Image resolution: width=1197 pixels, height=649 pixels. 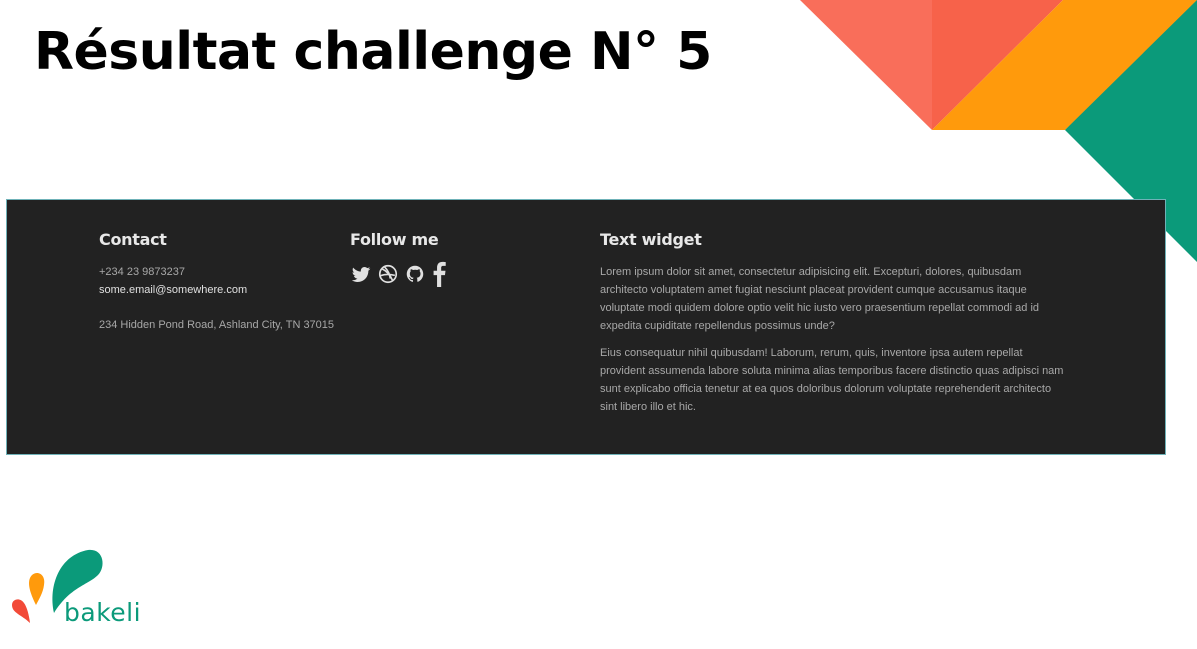 What do you see at coordinates (373, 52) in the screenshot?
I see `slide-title: Résultat challenge N° 5` at bounding box center [373, 52].